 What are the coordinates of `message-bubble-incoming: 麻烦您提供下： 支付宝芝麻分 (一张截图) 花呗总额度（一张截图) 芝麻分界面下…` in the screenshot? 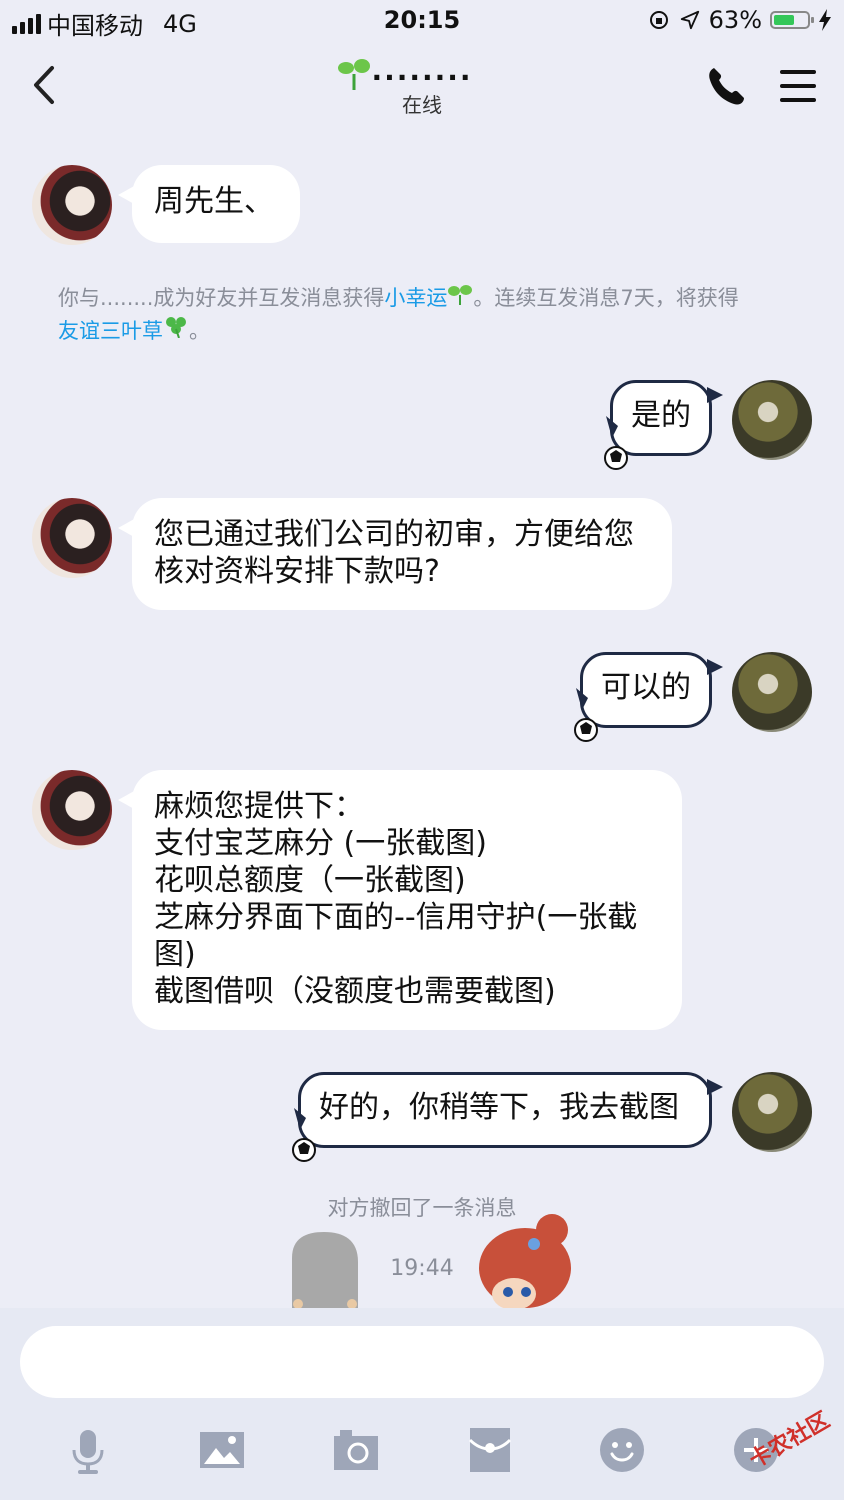 It's located at (400, 900).